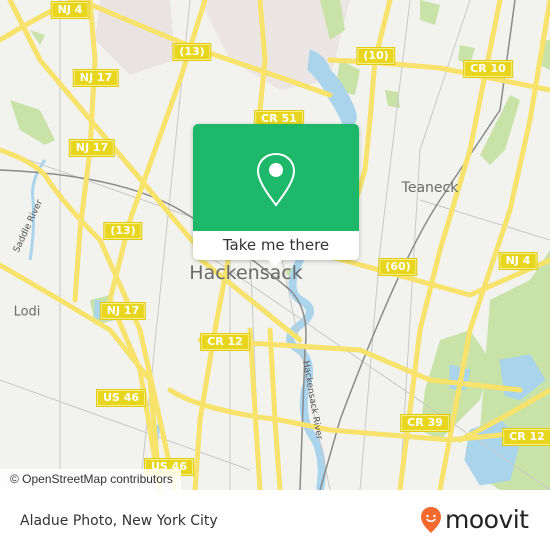 The width and height of the screenshot is (550, 553). Describe the element at coordinates (275, 520) in the screenshot. I see `footer-bar: Aladue Photo, New York City moovit` at that location.